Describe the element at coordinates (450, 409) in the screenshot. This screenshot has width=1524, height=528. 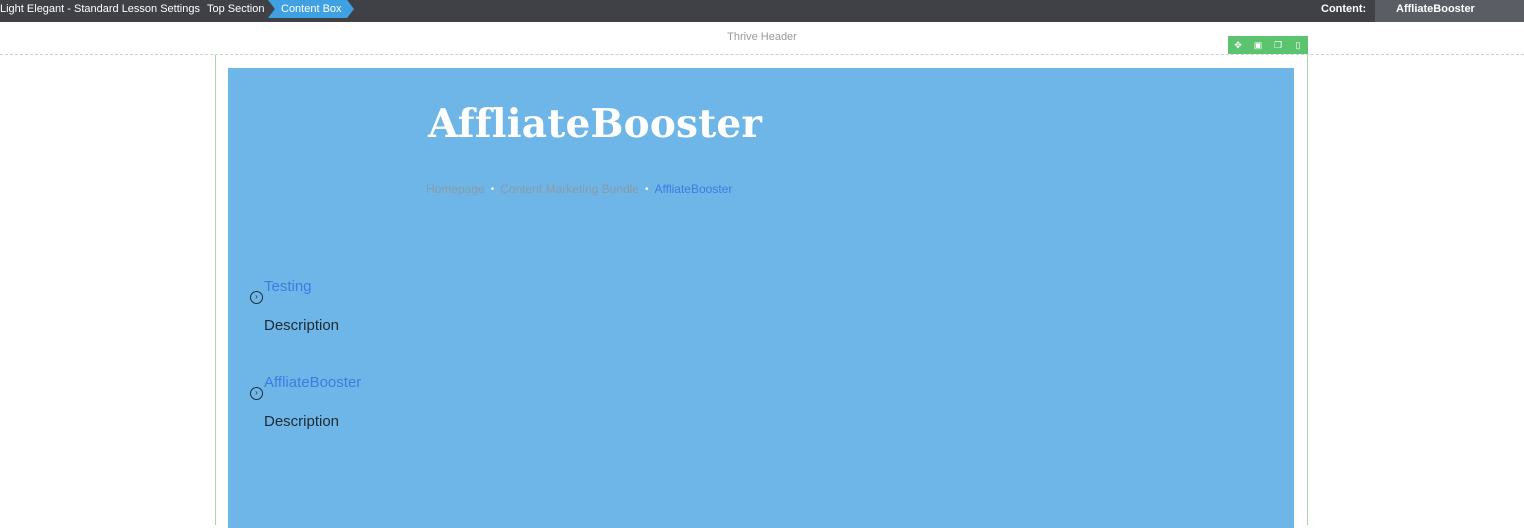
I see `list-item: › AffliateBooster Description` at that location.